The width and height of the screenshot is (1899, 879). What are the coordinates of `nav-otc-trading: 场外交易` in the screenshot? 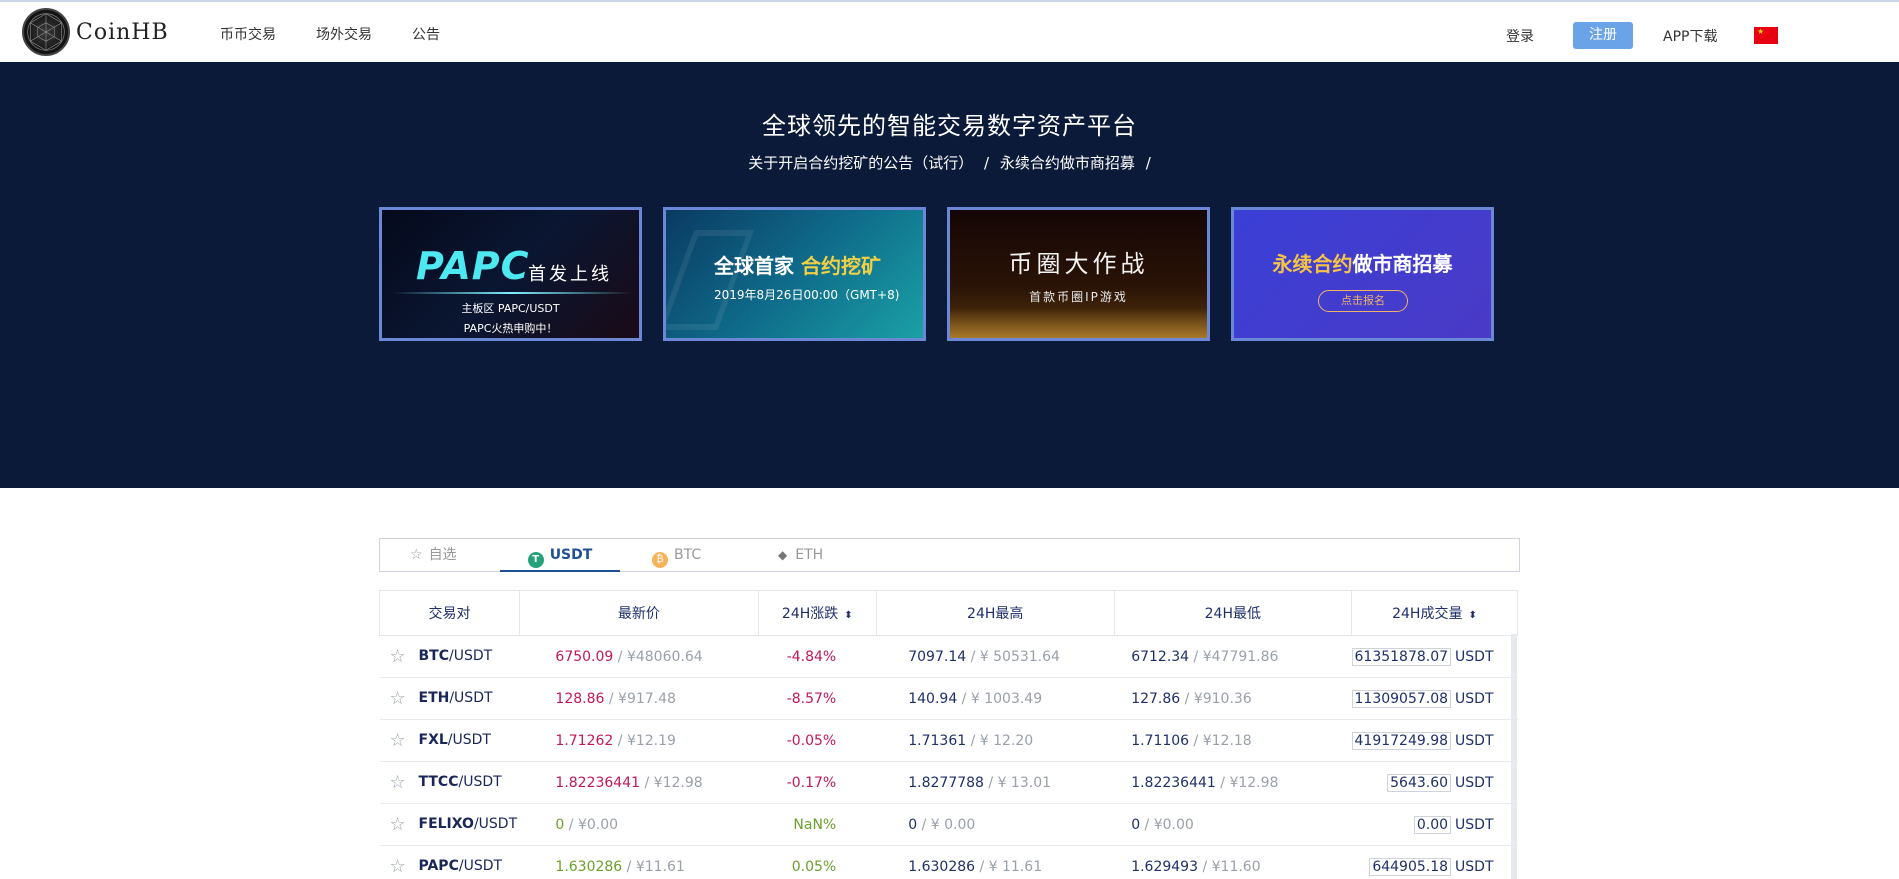 It's located at (344, 34).